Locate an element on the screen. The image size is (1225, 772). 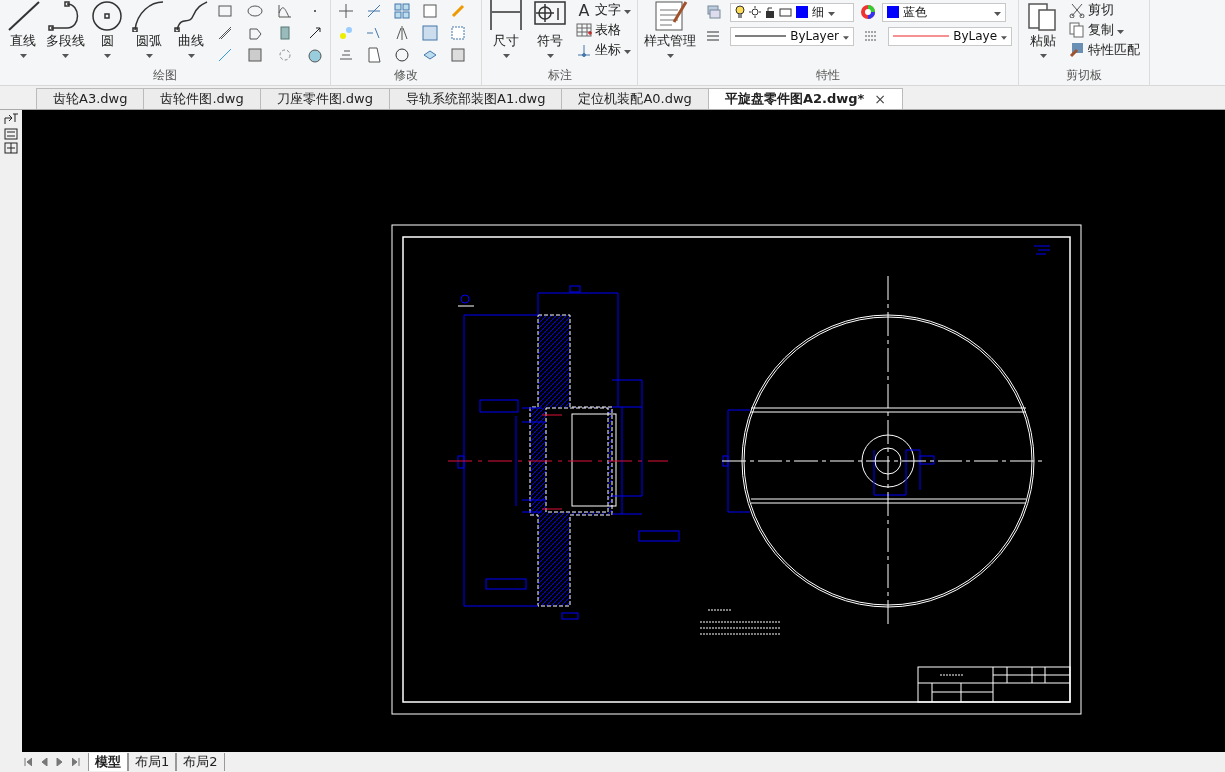
ribbon-tool-button: 粘贴 is located at coordinates (1043, 29).